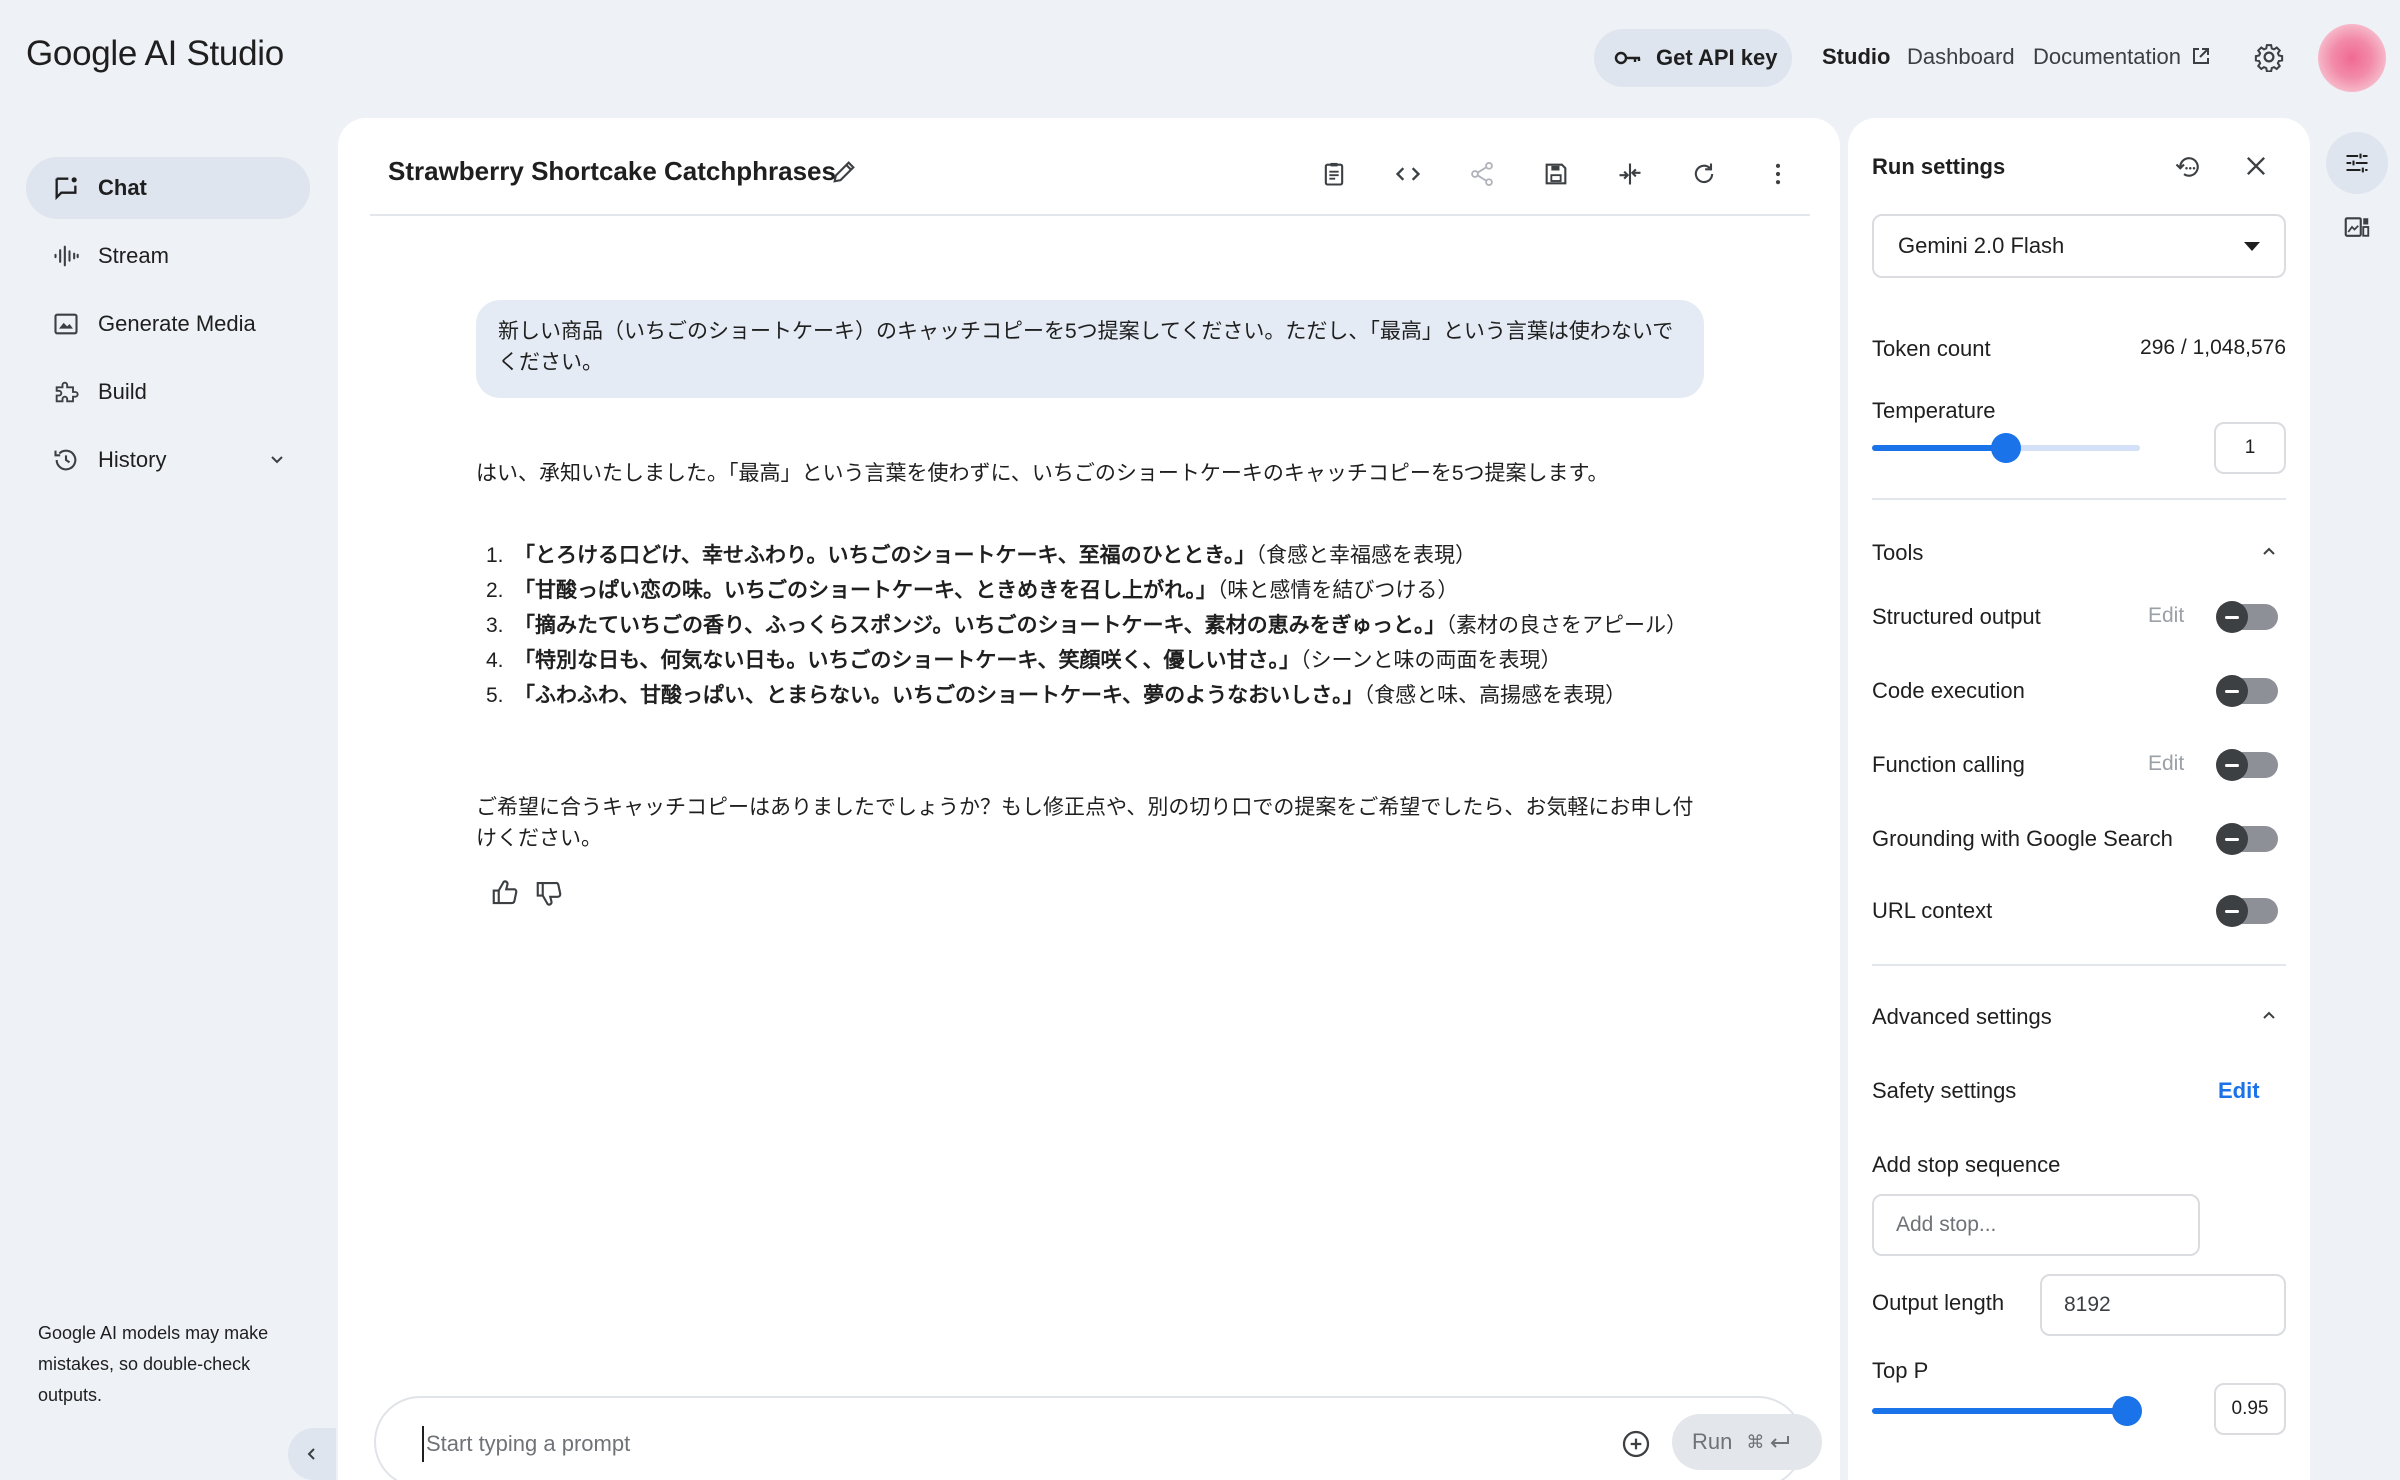 This screenshot has width=2400, height=1480. What do you see at coordinates (1717, 57) in the screenshot?
I see `get-api-key-label: Get API key` at bounding box center [1717, 57].